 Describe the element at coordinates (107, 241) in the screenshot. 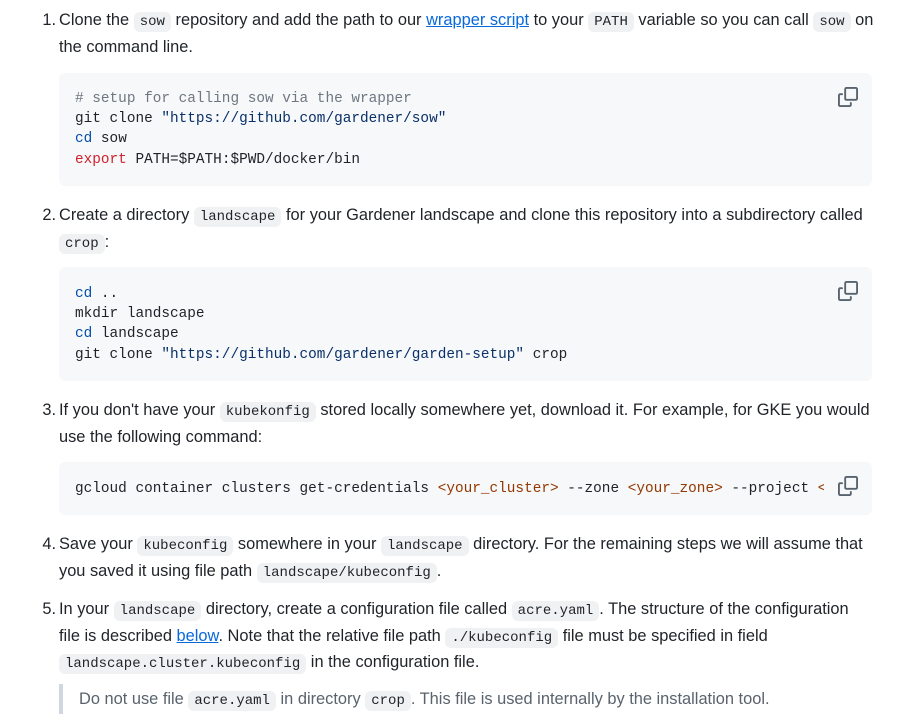

I see `step-2-text-part: :` at that location.